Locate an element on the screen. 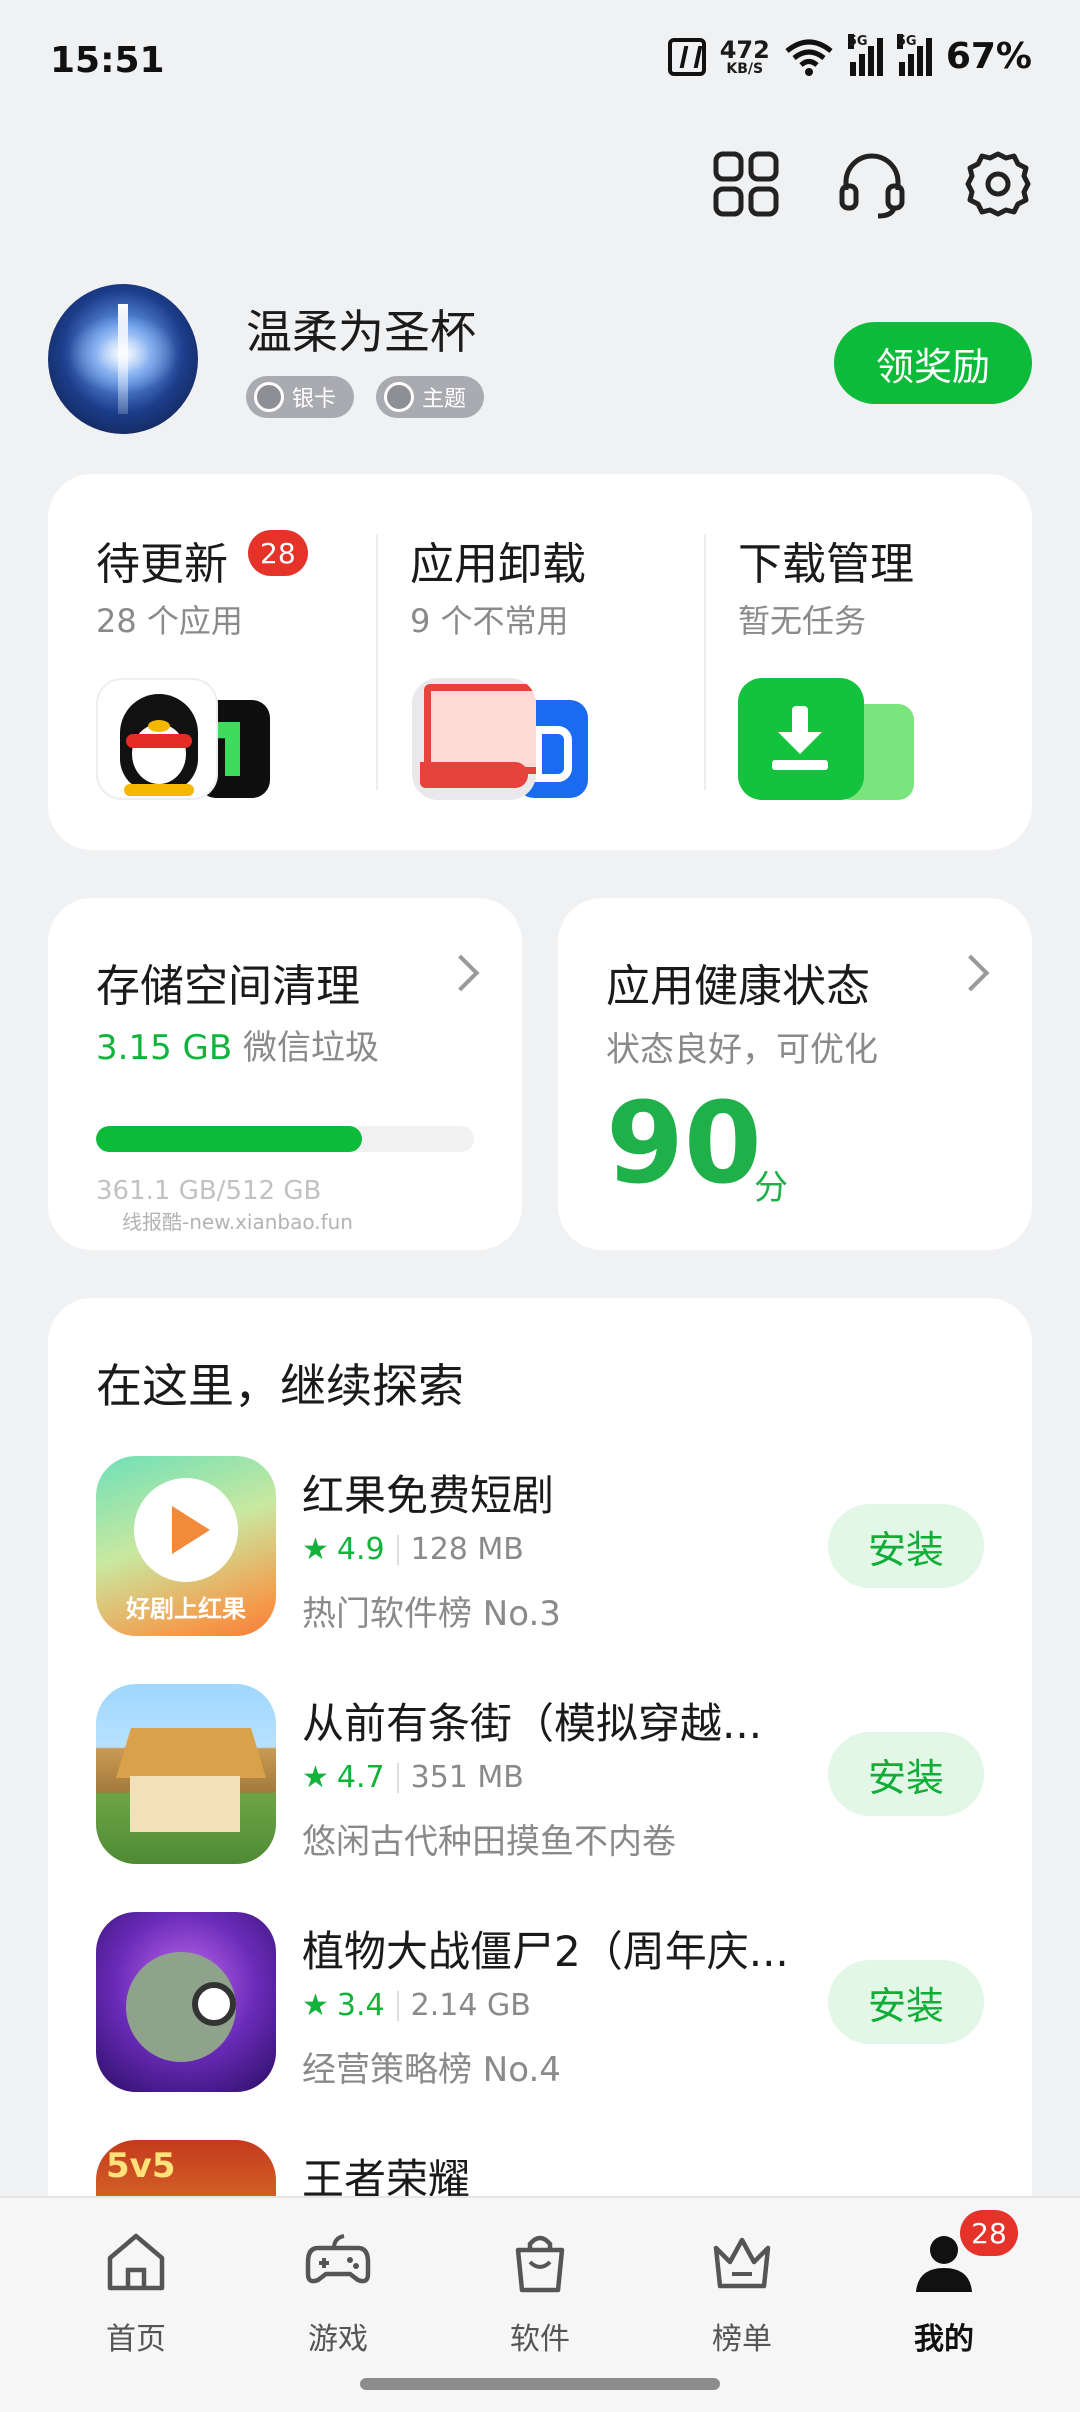  wifi-icon is located at coordinates (809, 57).